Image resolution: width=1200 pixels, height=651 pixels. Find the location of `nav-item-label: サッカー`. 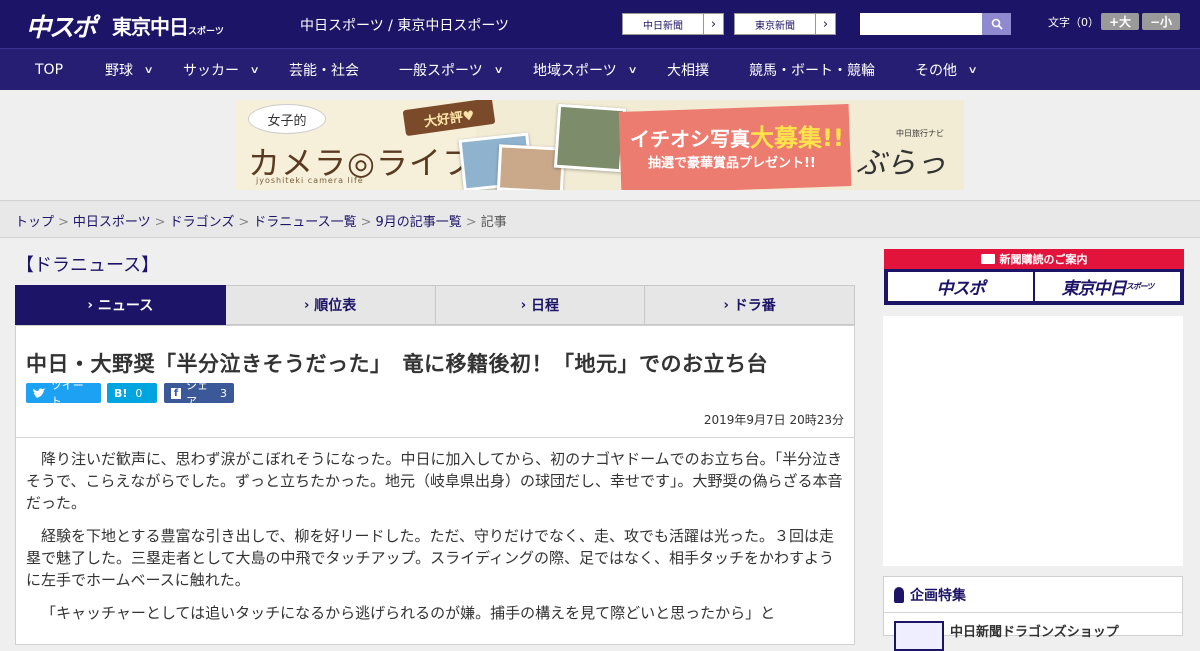

nav-item-label: サッカー is located at coordinates (211, 71).